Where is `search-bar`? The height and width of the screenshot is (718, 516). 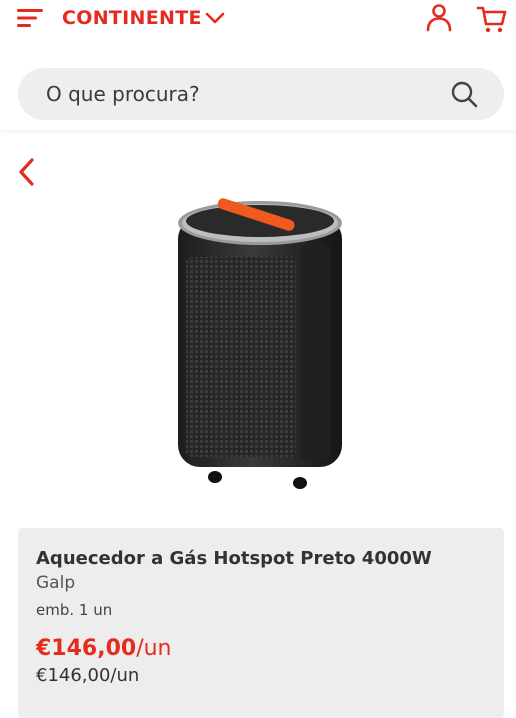 search-bar is located at coordinates (261, 94).